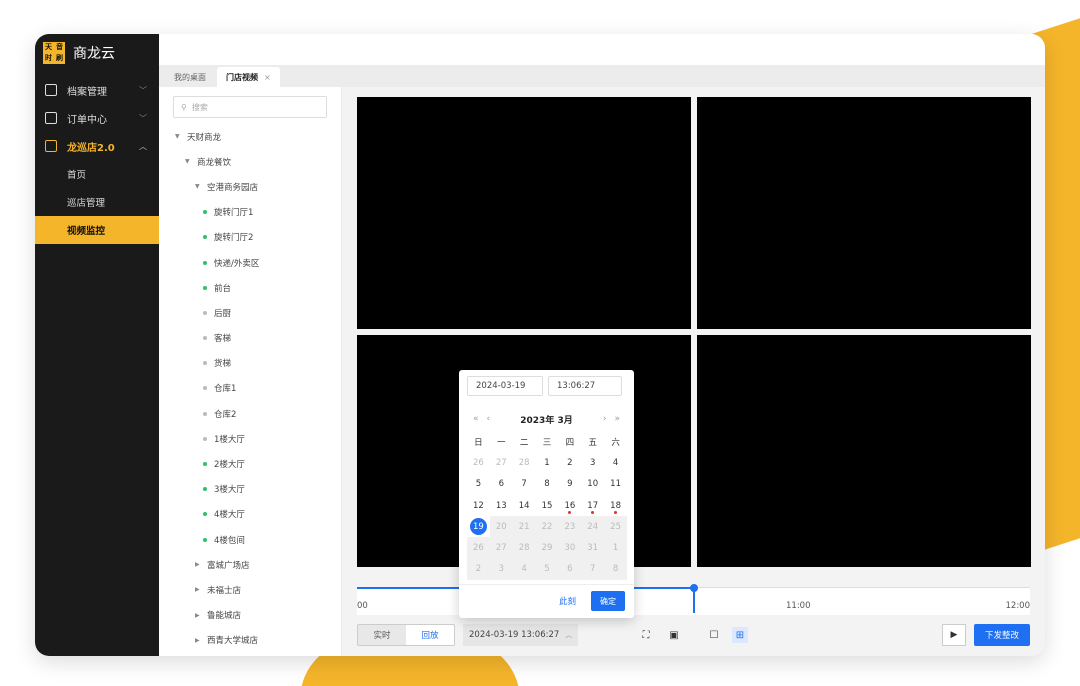  Describe the element at coordinates (592, 462) in the screenshot. I see `calendar-day: 3` at that location.